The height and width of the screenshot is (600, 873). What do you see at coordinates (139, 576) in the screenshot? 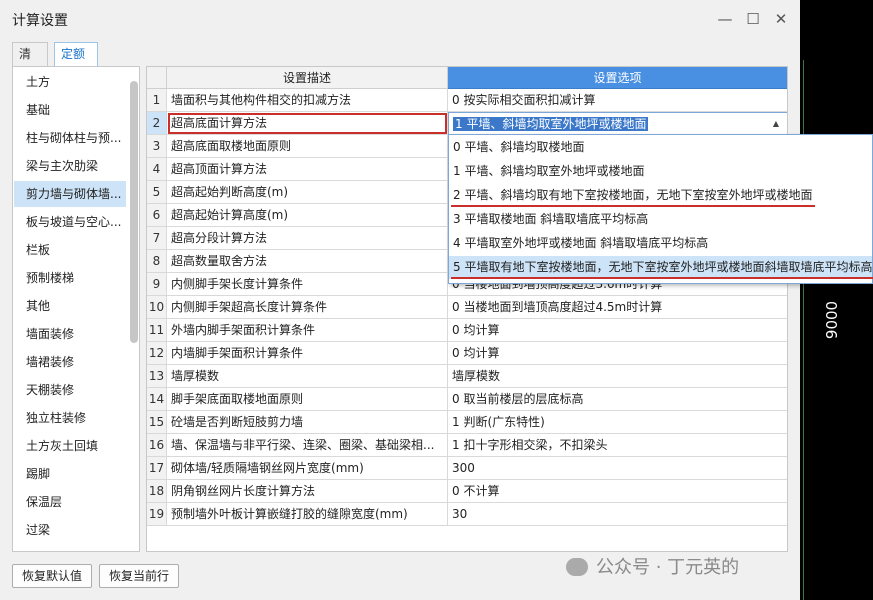
I see `restore-current-row-button: 恢复当前行` at bounding box center [139, 576].